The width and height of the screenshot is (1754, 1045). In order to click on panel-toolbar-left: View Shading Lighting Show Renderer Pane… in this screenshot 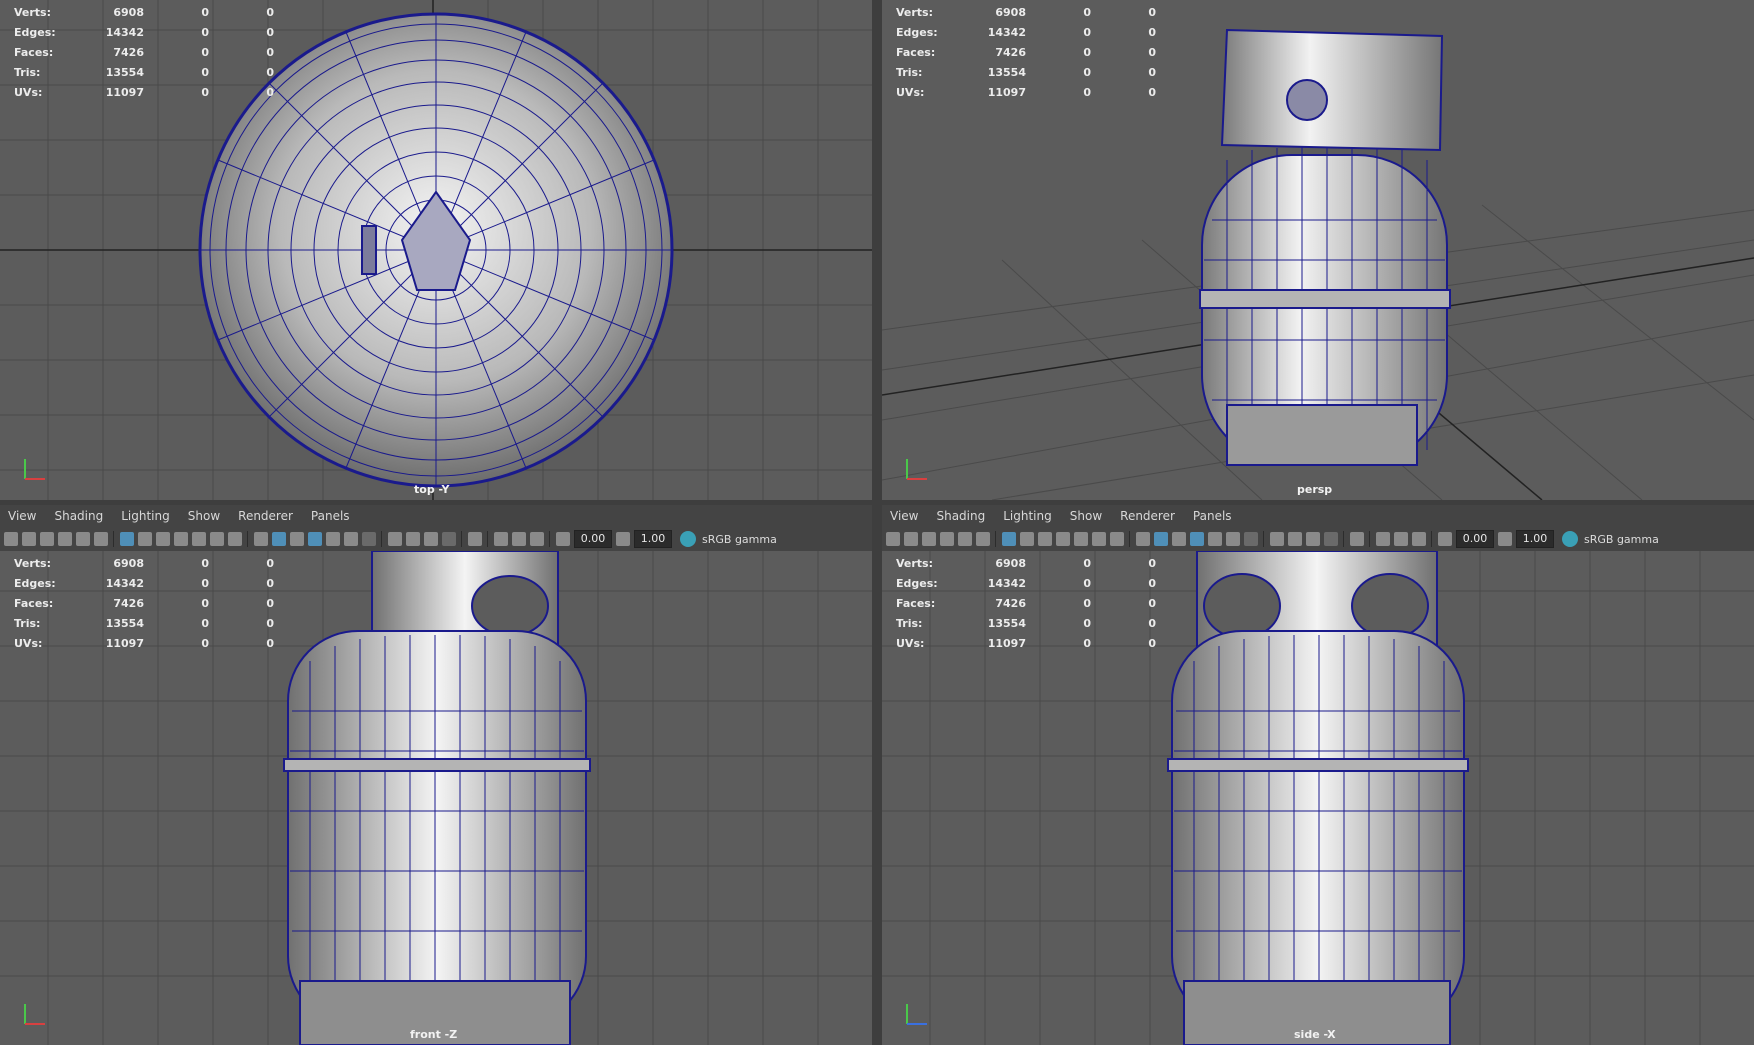, I will do `click(436, 528)`.